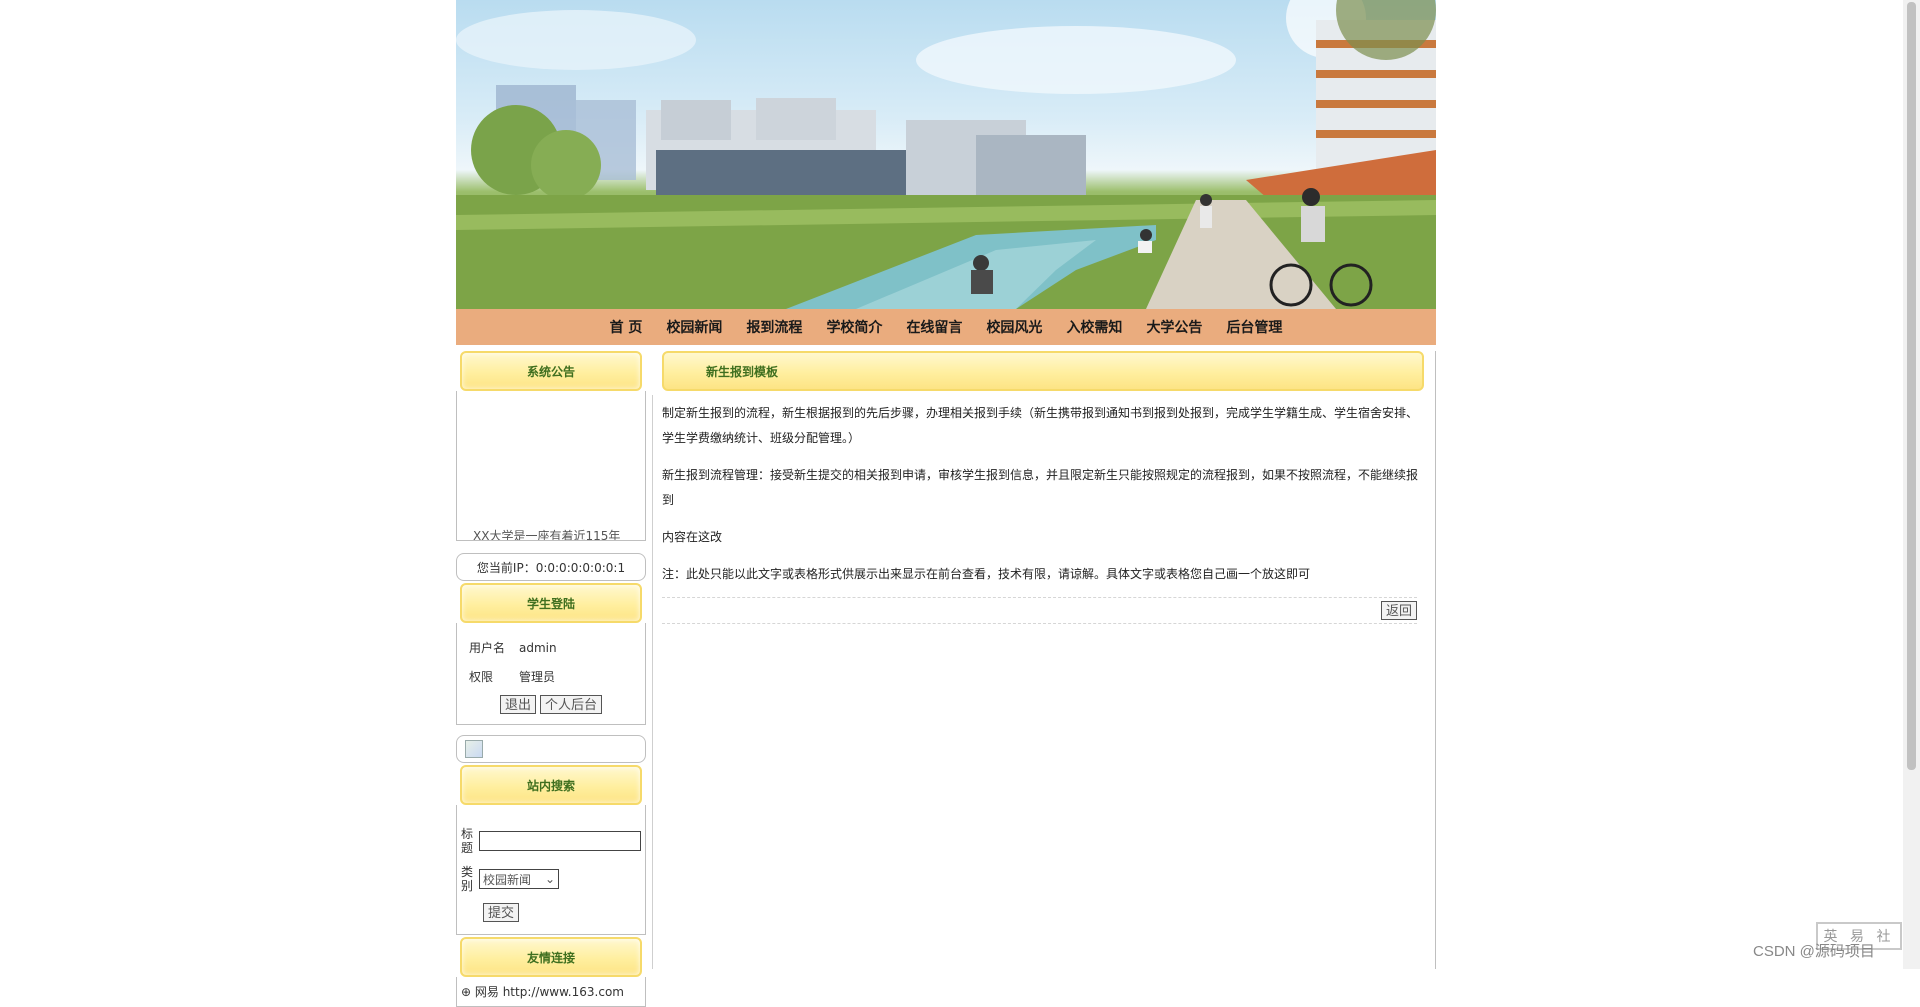  I want to click on notice-panel-title: 系统公告, so click(551, 371).